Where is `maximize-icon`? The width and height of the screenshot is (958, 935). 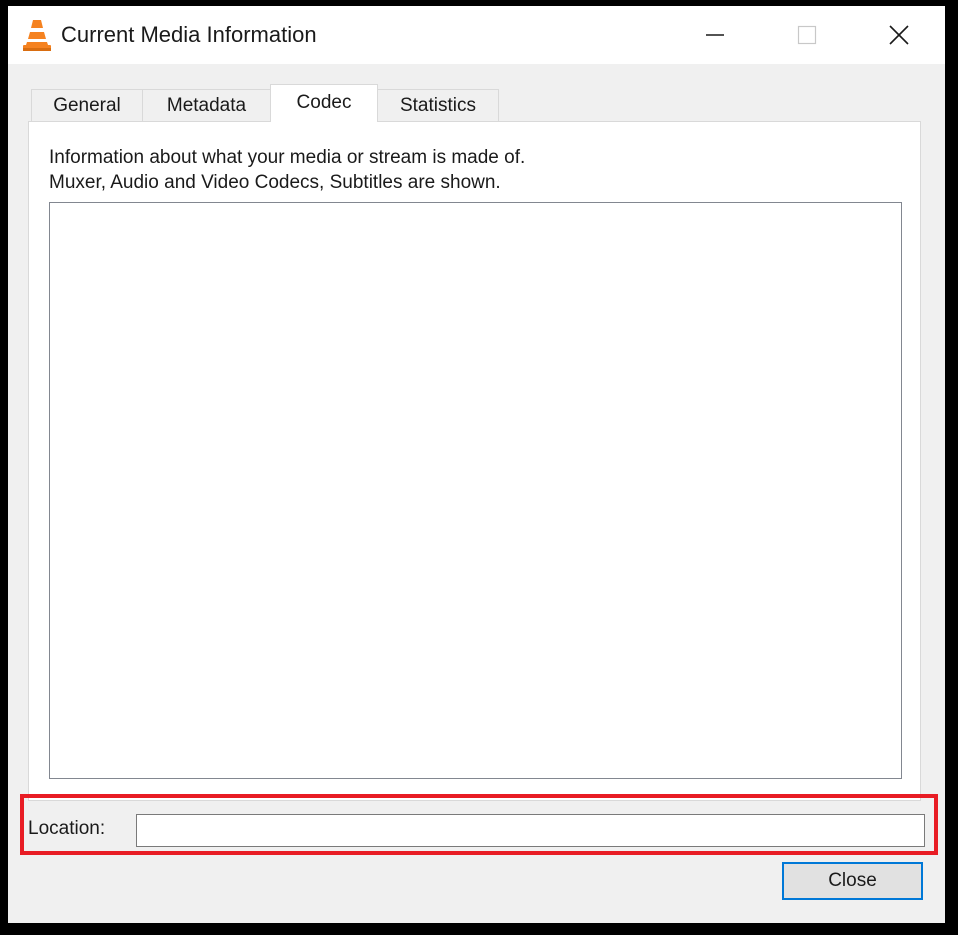 maximize-icon is located at coordinates (807, 35).